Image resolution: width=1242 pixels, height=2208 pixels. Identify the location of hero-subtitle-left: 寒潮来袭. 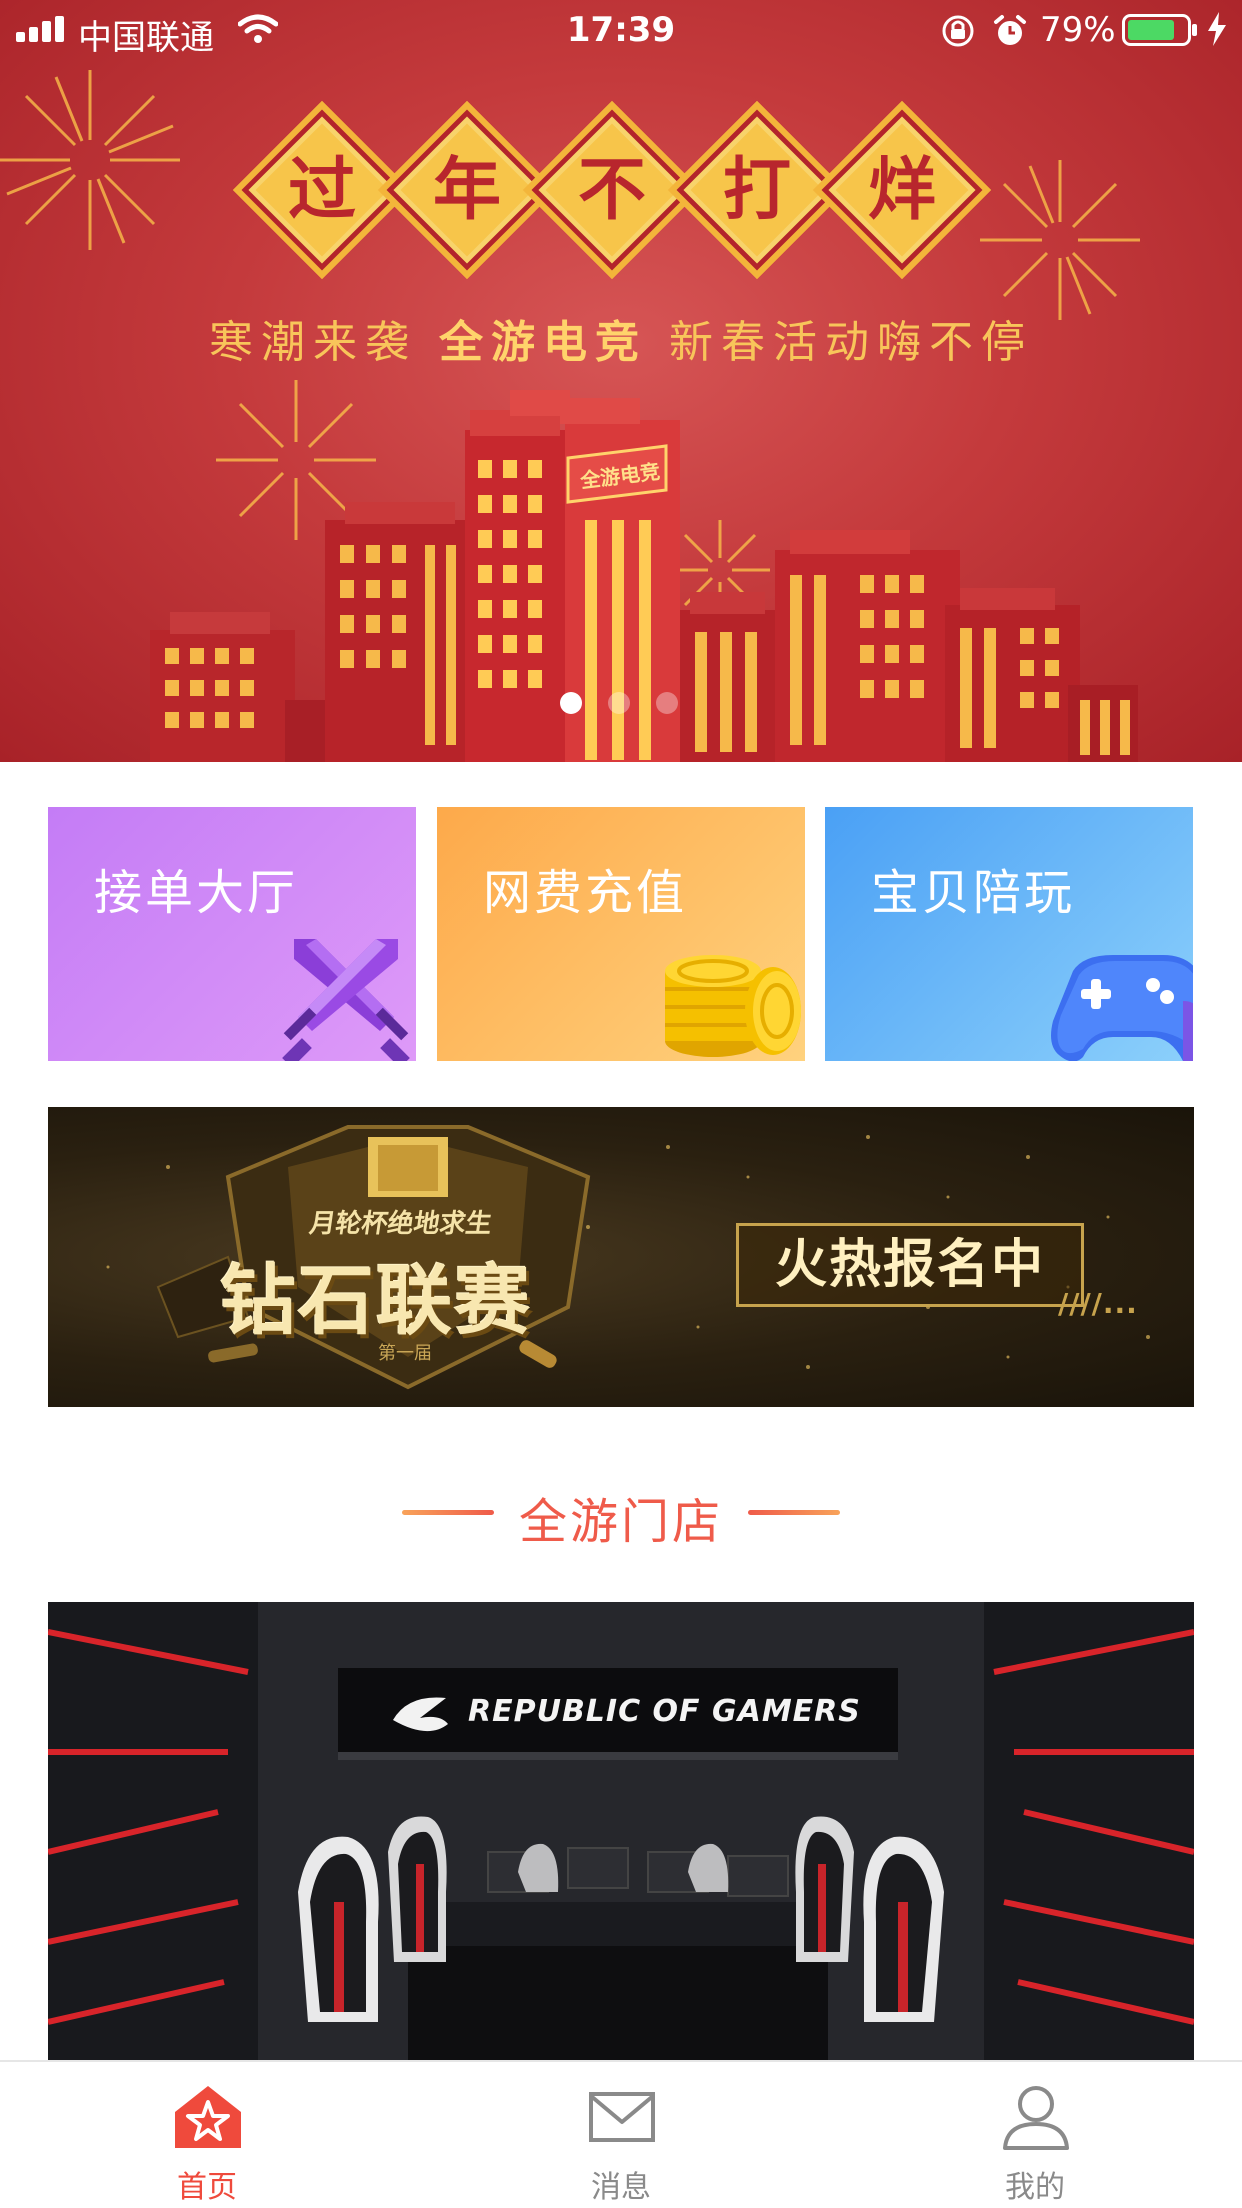
(313, 342).